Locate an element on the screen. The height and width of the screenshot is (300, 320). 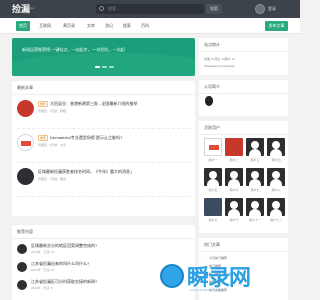
post-meta: 管理员 · 2天前 · 服务 is located at coordinates (52, 179).